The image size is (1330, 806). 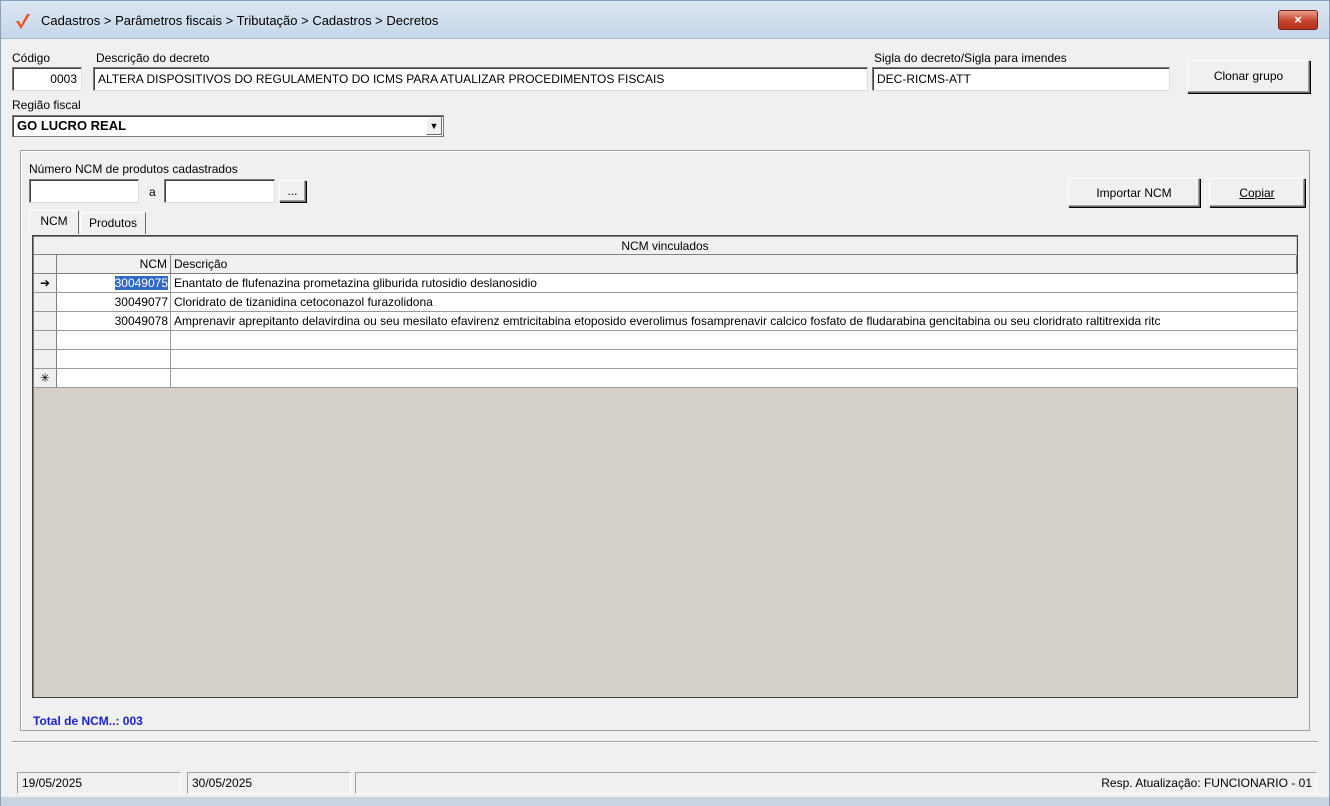 What do you see at coordinates (45, 283) in the screenshot?
I see `arrow-right-icon: ➔` at bounding box center [45, 283].